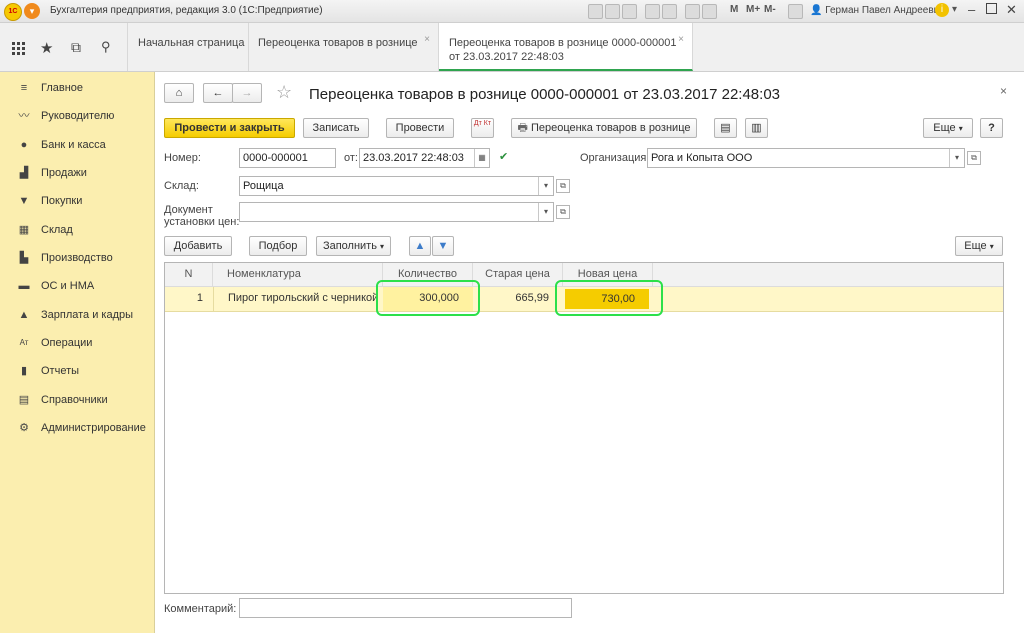  What do you see at coordinates (76, 47) in the screenshot?
I see `history-icon: ⧉` at bounding box center [76, 47].